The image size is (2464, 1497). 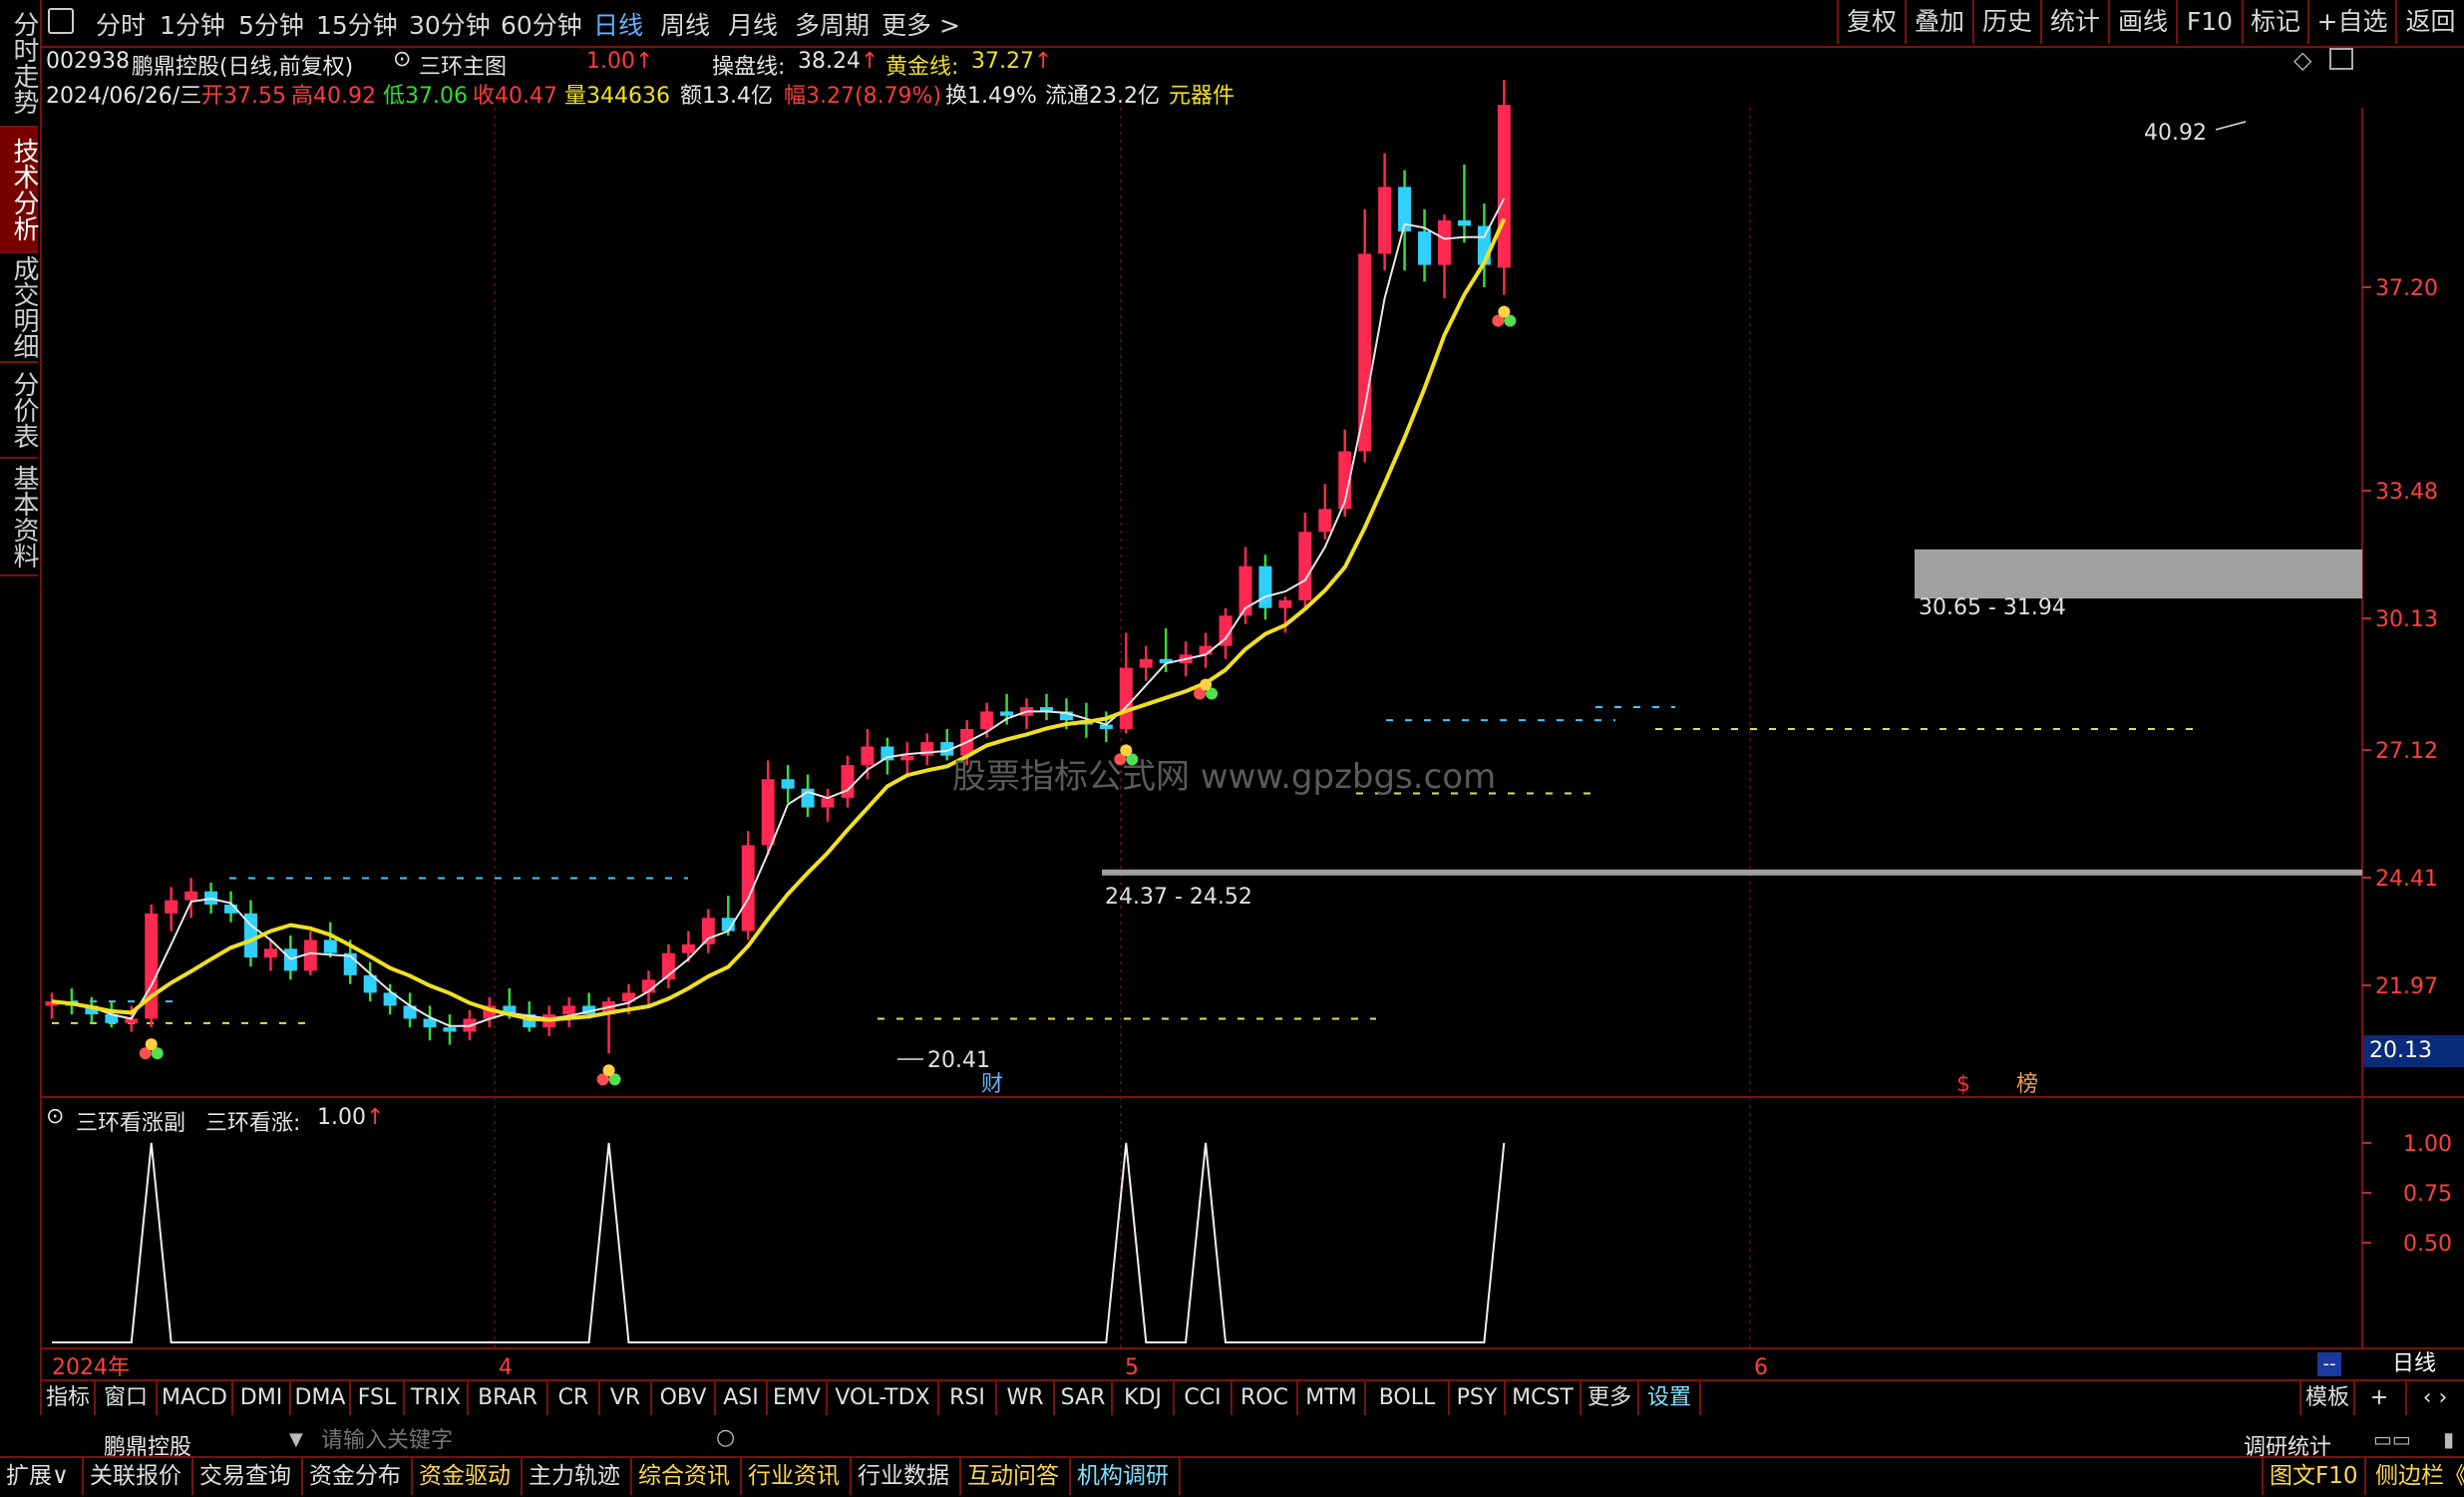 What do you see at coordinates (1016, 1476) in the screenshot?
I see `status-tab-9: 互动问答` at bounding box center [1016, 1476].